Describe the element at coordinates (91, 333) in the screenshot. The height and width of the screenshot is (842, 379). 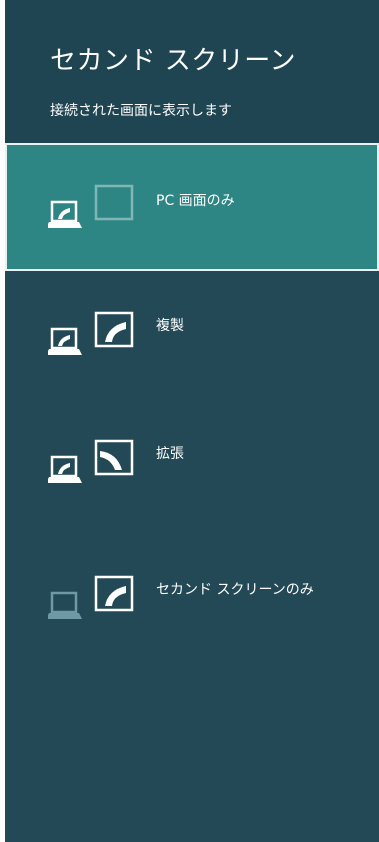
I see `duplicate-icon` at that location.